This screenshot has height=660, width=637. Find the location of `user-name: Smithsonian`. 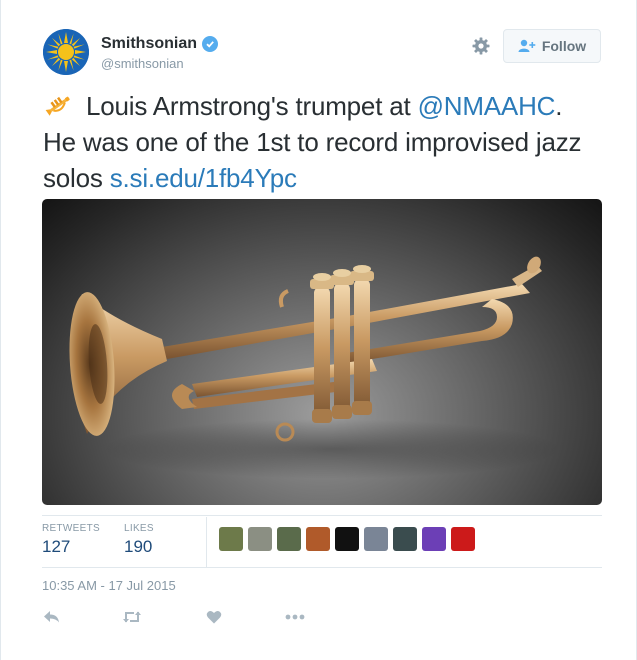

user-name: Smithsonian is located at coordinates (160, 44).